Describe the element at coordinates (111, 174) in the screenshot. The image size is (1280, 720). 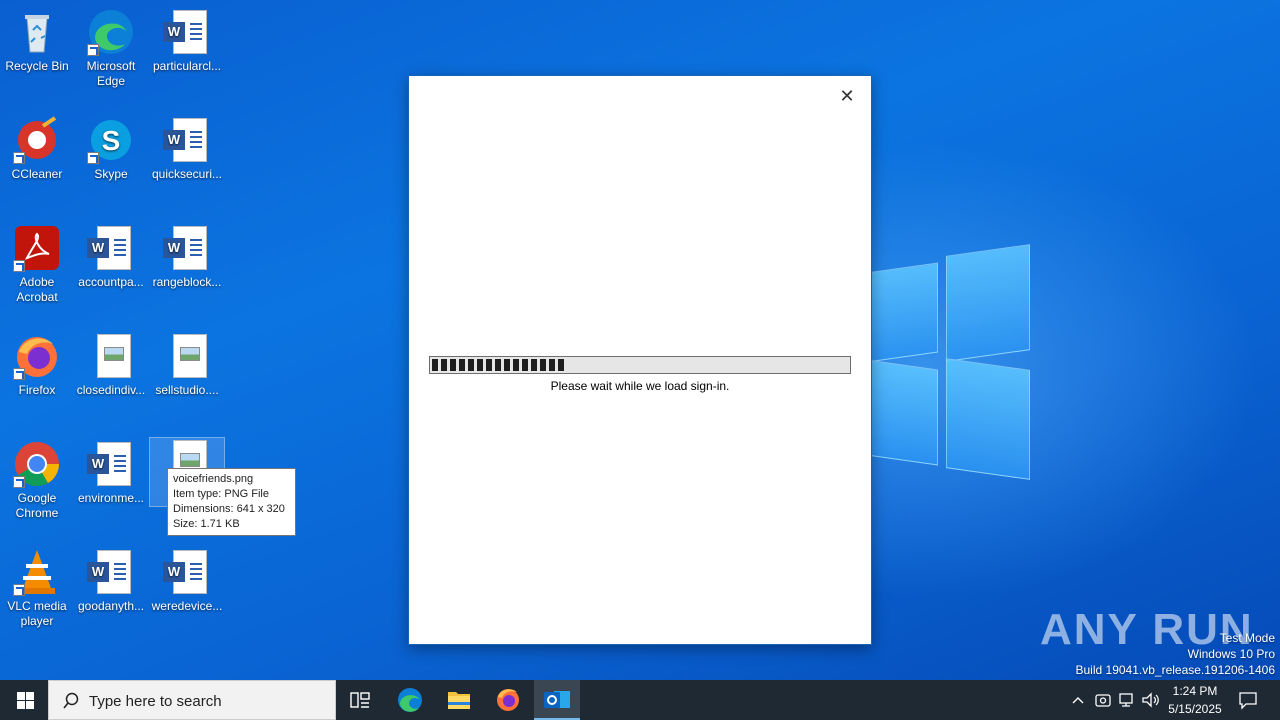
I see `icon-label: Skype` at that location.